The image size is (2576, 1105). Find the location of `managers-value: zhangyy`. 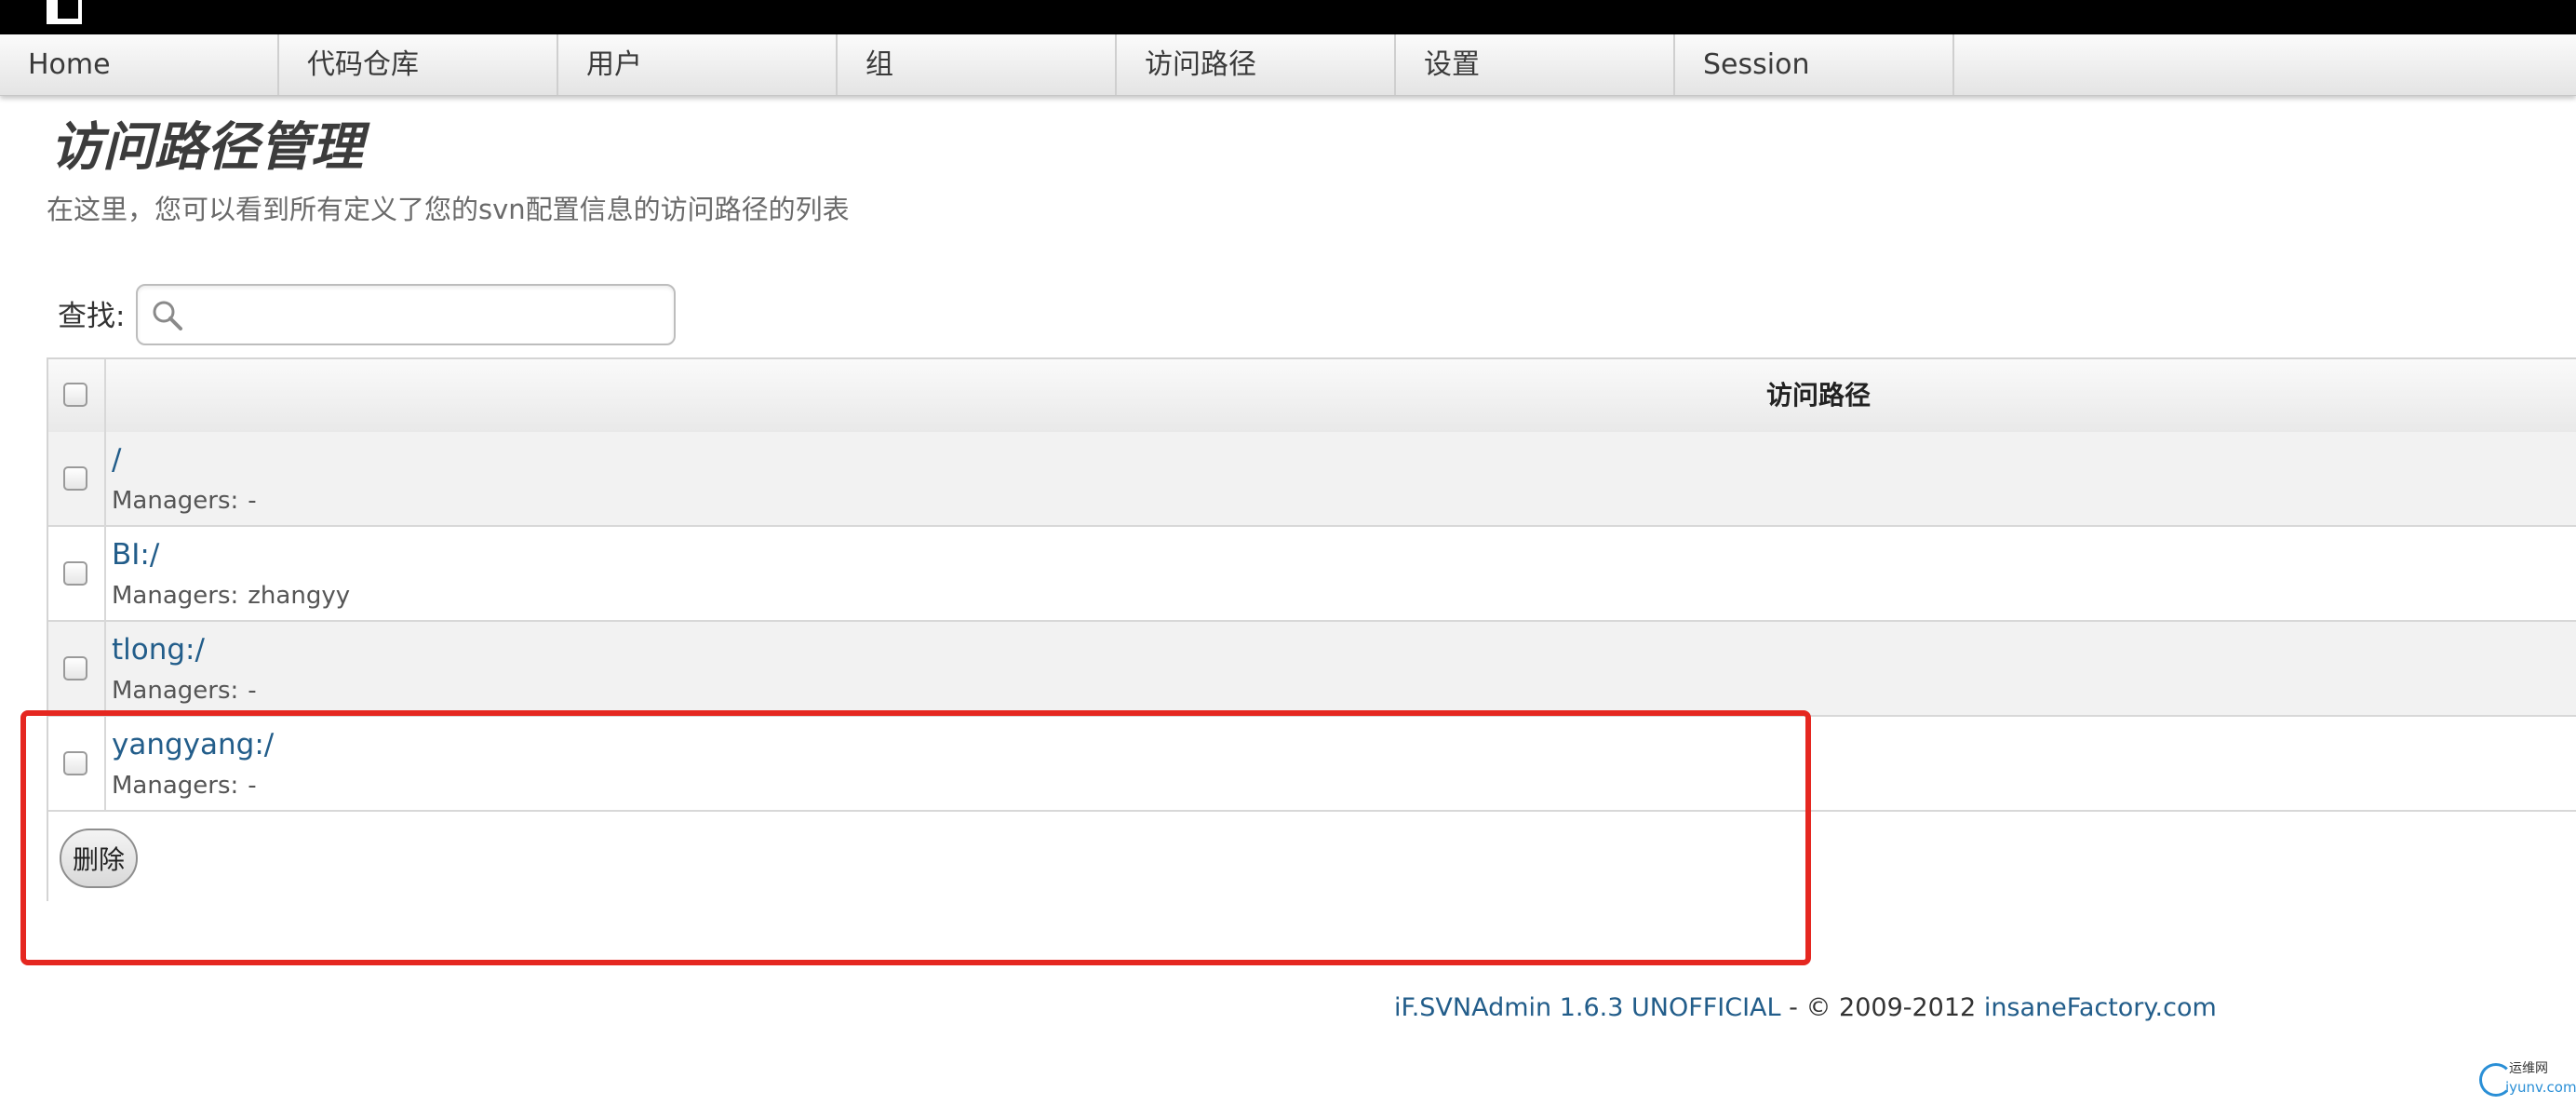

managers-value: zhangyy is located at coordinates (299, 596).